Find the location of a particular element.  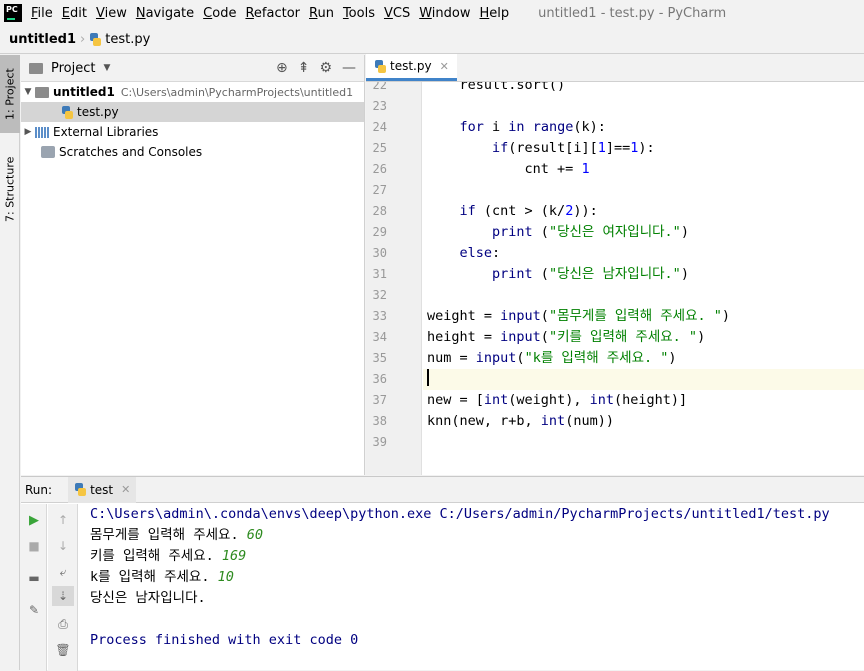

console-user-input: 169 is located at coordinates (234, 556).